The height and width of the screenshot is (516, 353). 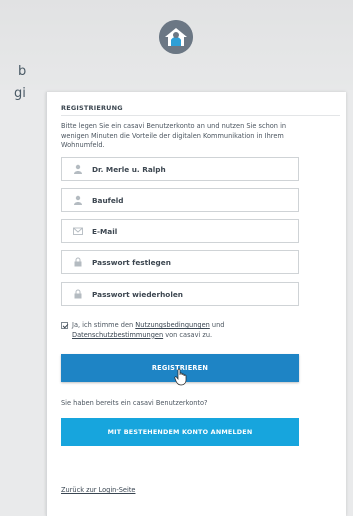 What do you see at coordinates (172, 325) in the screenshot?
I see `terms-of-use-link: Nutzungsbedingungen` at bounding box center [172, 325].